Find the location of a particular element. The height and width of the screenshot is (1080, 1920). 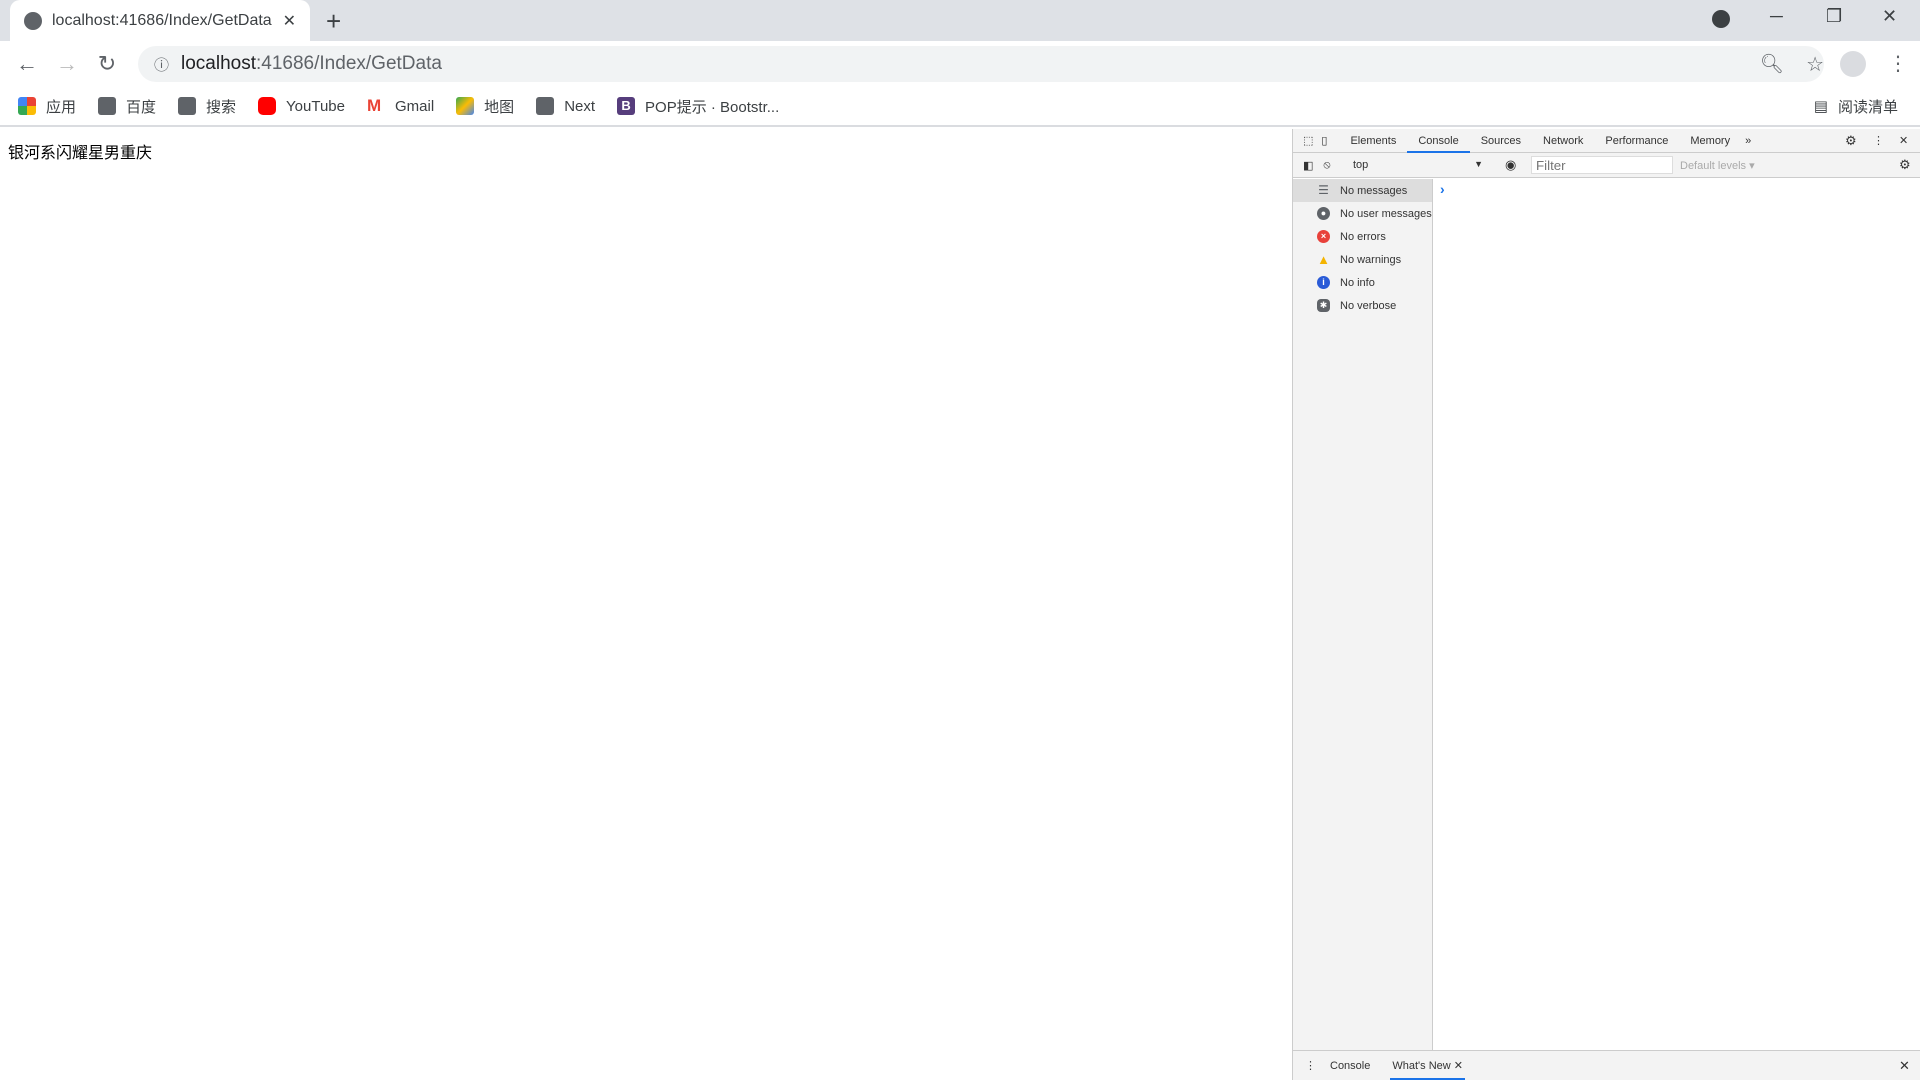

drawer-tab-whats-new: What's New ✕ is located at coordinates (1427, 1066).